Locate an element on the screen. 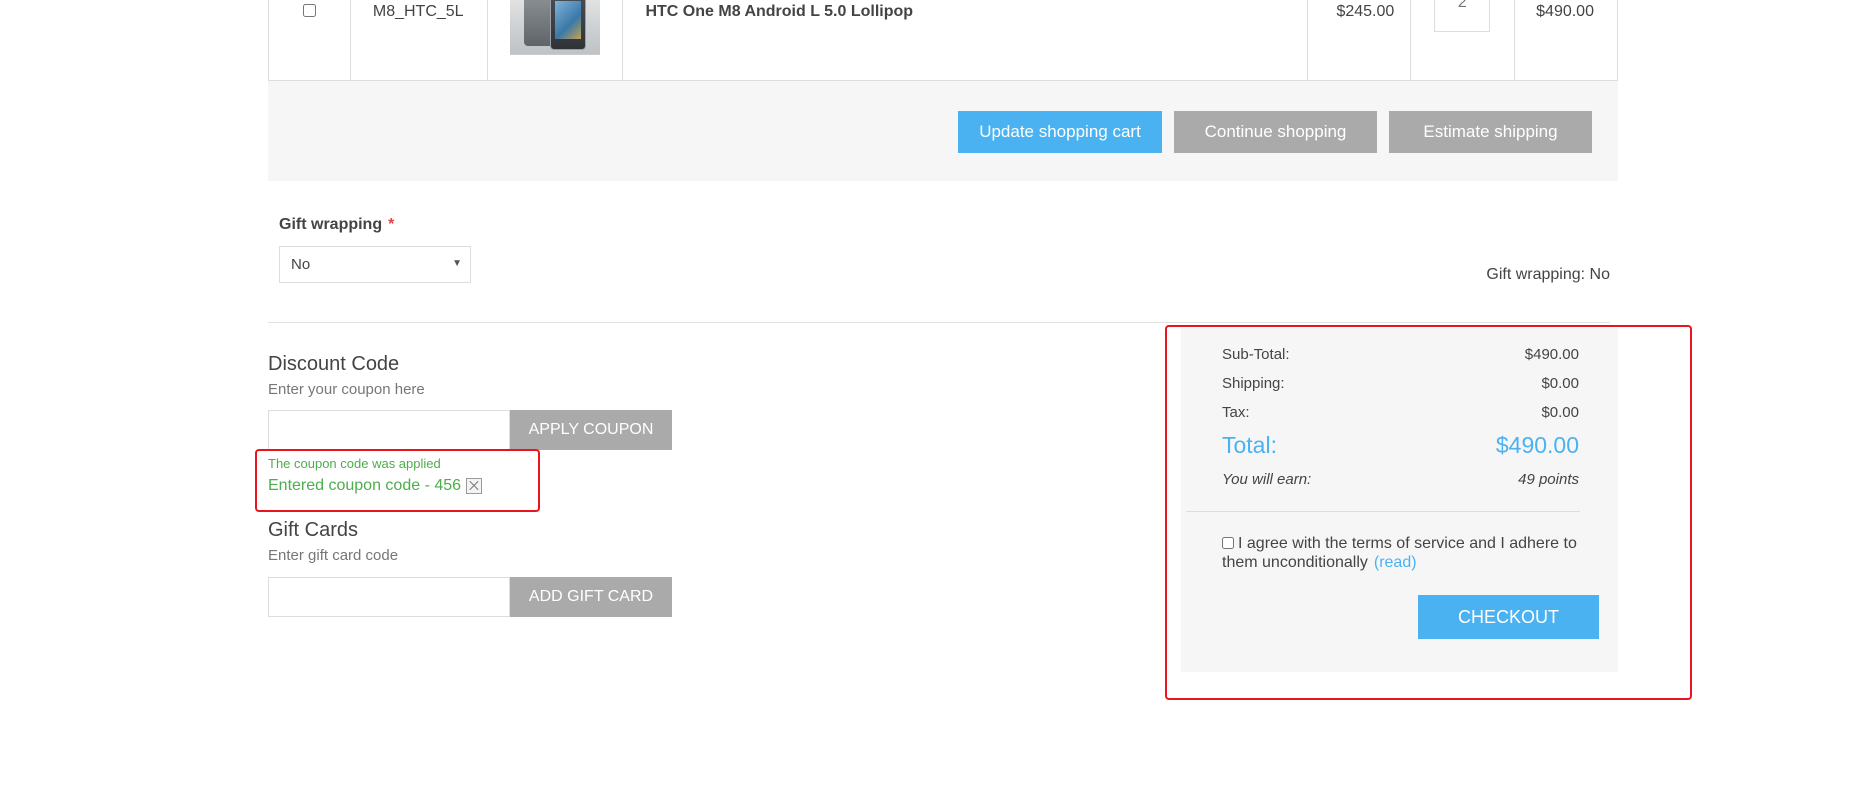 The image size is (1860, 802). gift-cards-title: Gift Cards is located at coordinates (313, 530).